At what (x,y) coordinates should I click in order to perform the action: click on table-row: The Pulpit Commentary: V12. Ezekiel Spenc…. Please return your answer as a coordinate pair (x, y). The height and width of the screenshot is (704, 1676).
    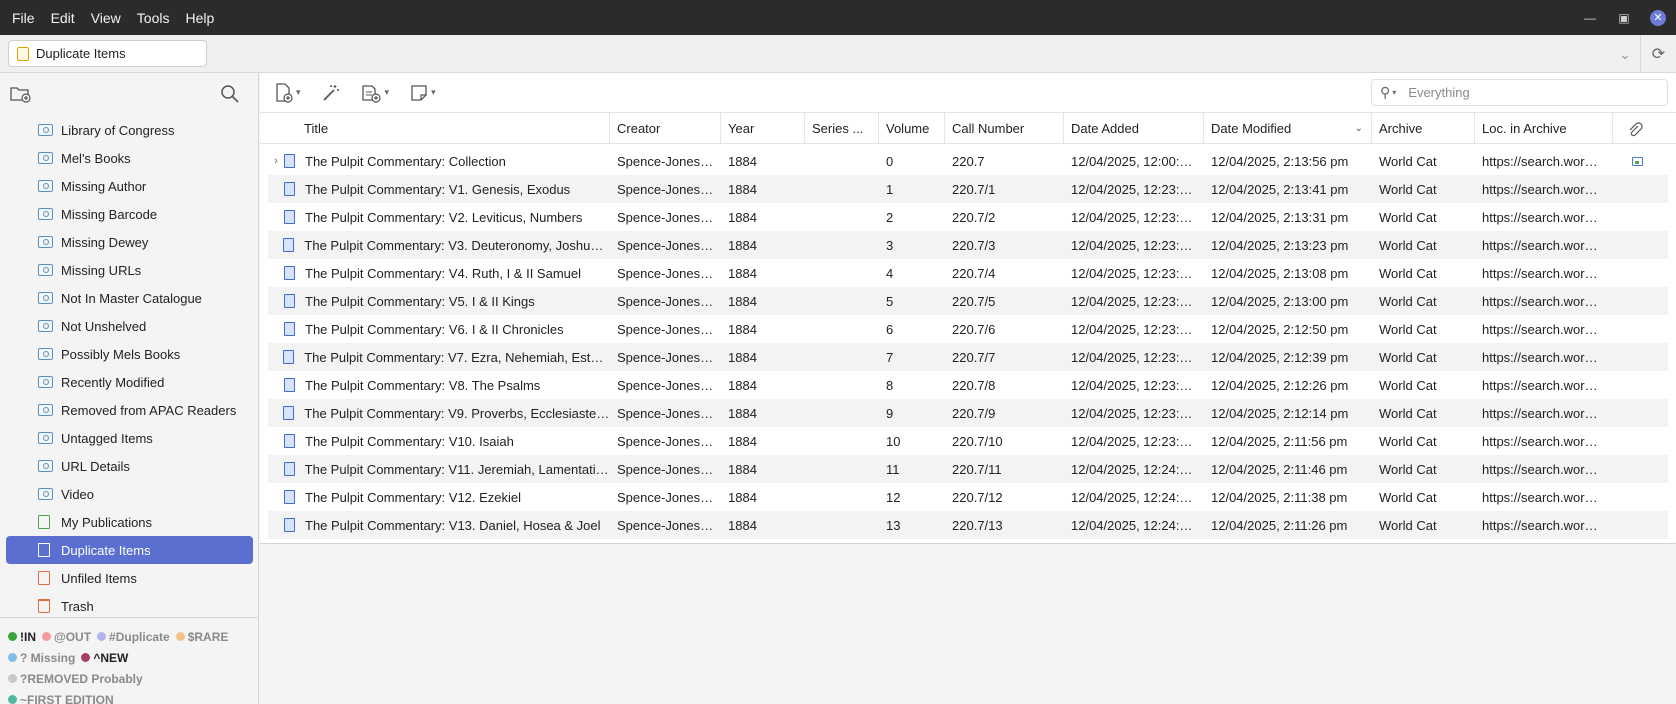
    Looking at the image, I should click on (968, 497).